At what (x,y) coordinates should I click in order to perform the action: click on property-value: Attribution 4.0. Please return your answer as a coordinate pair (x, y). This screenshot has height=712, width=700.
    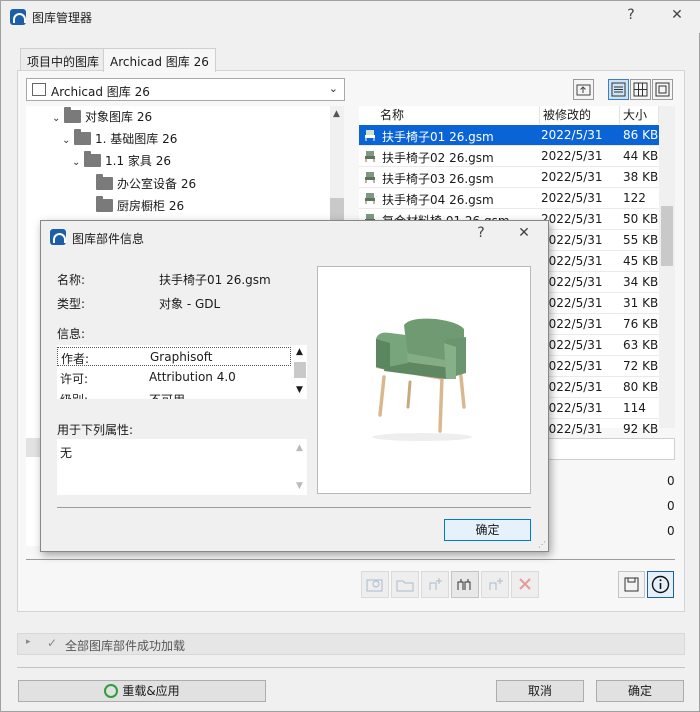
    Looking at the image, I should click on (192, 377).